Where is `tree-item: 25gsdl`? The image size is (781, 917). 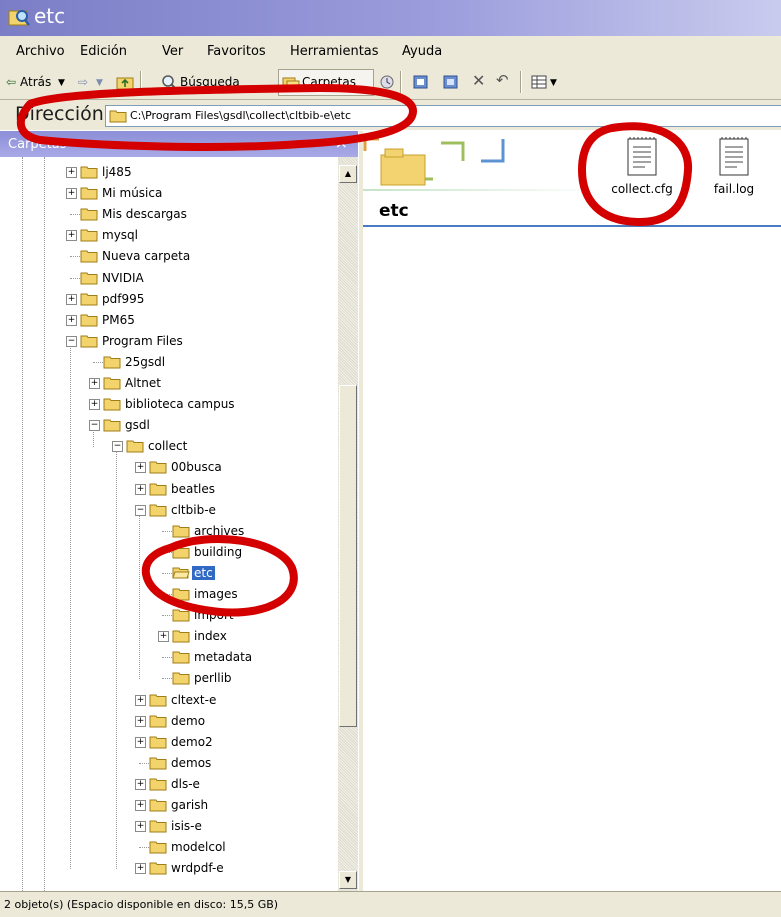 tree-item: 25gsdl is located at coordinates (194, 363).